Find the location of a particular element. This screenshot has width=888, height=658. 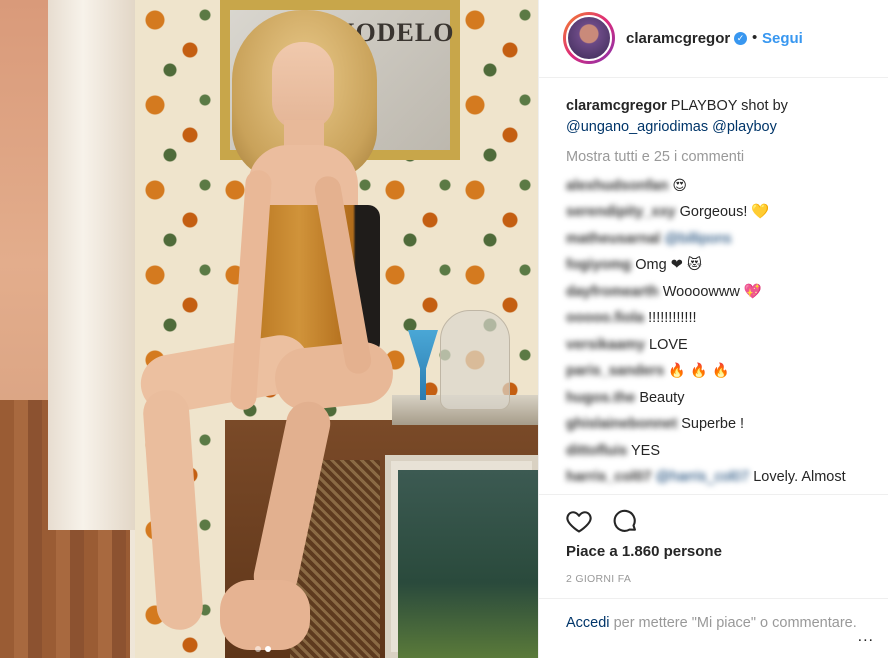

comment-username: serendipity_xxy is located at coordinates (621, 212).